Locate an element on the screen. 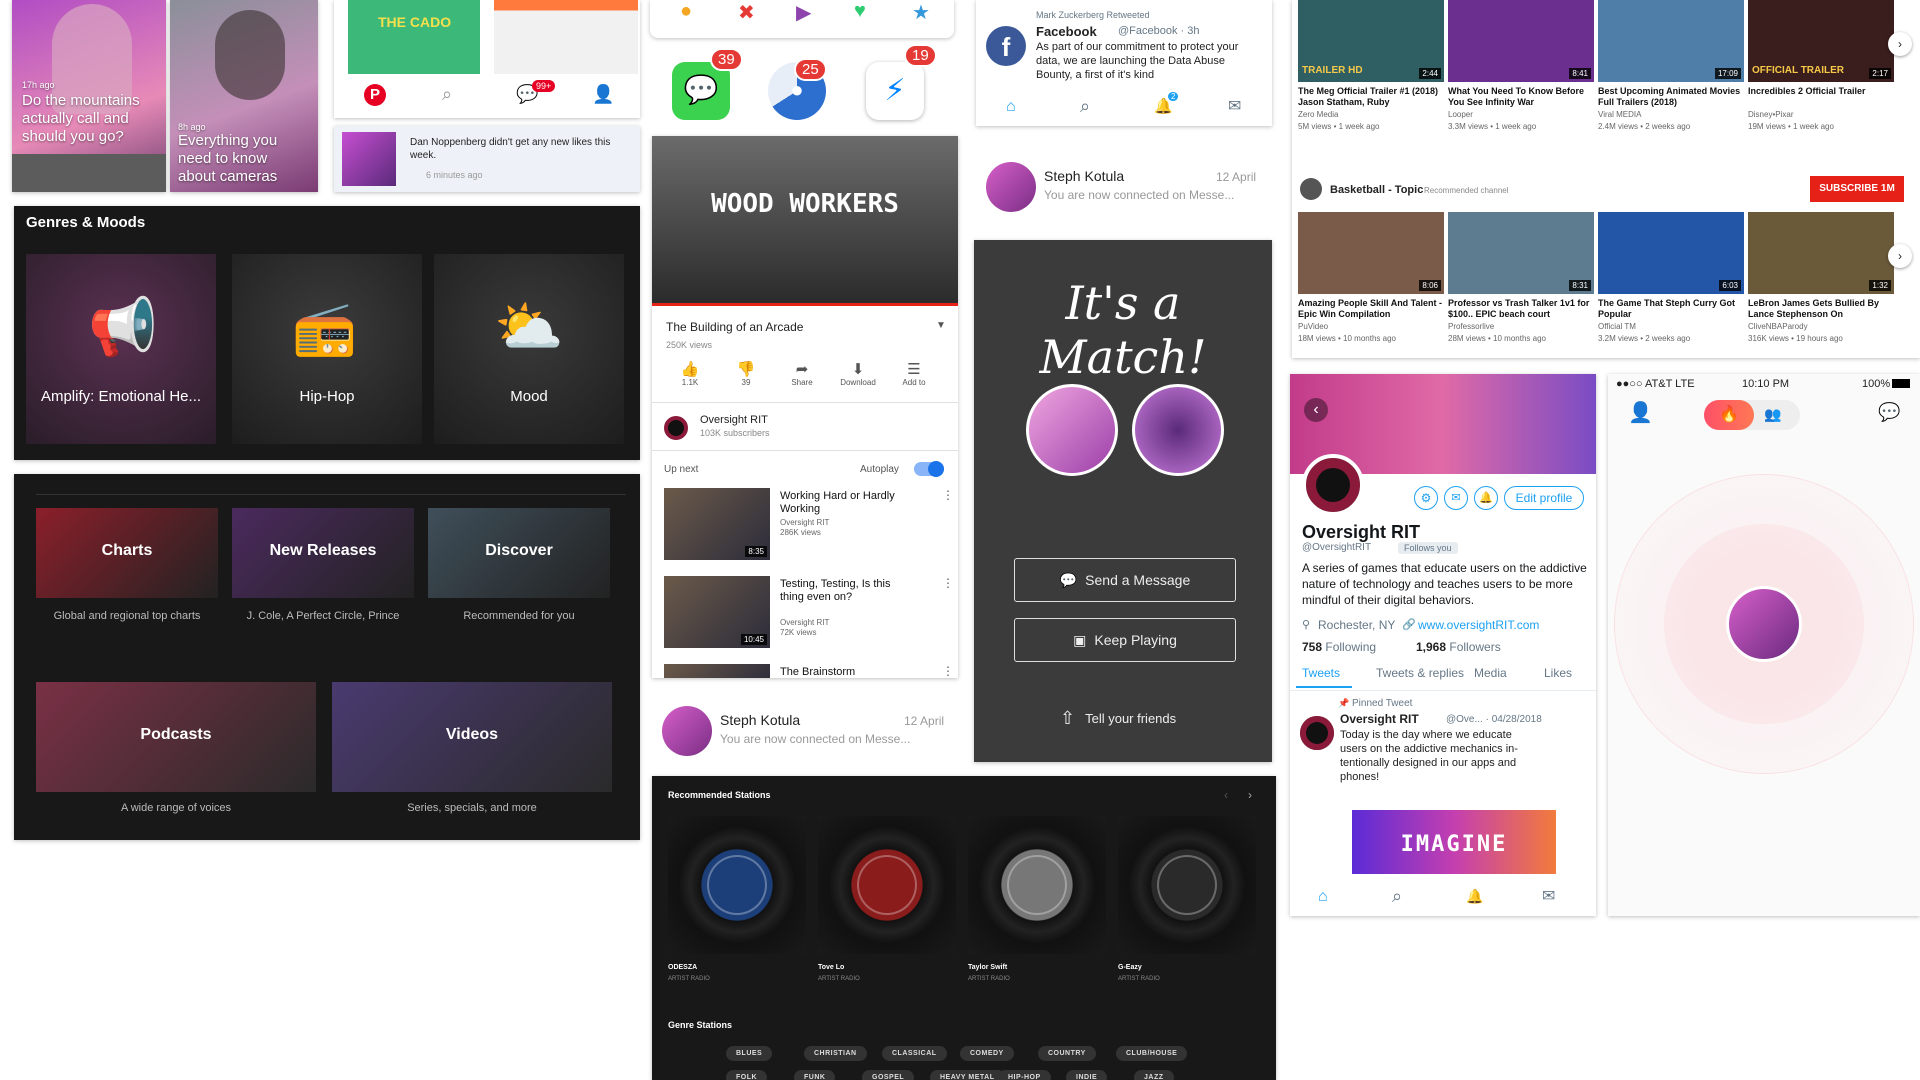 The image size is (1920, 1080). video-title: The Brainstorm is located at coordinates (840, 672).